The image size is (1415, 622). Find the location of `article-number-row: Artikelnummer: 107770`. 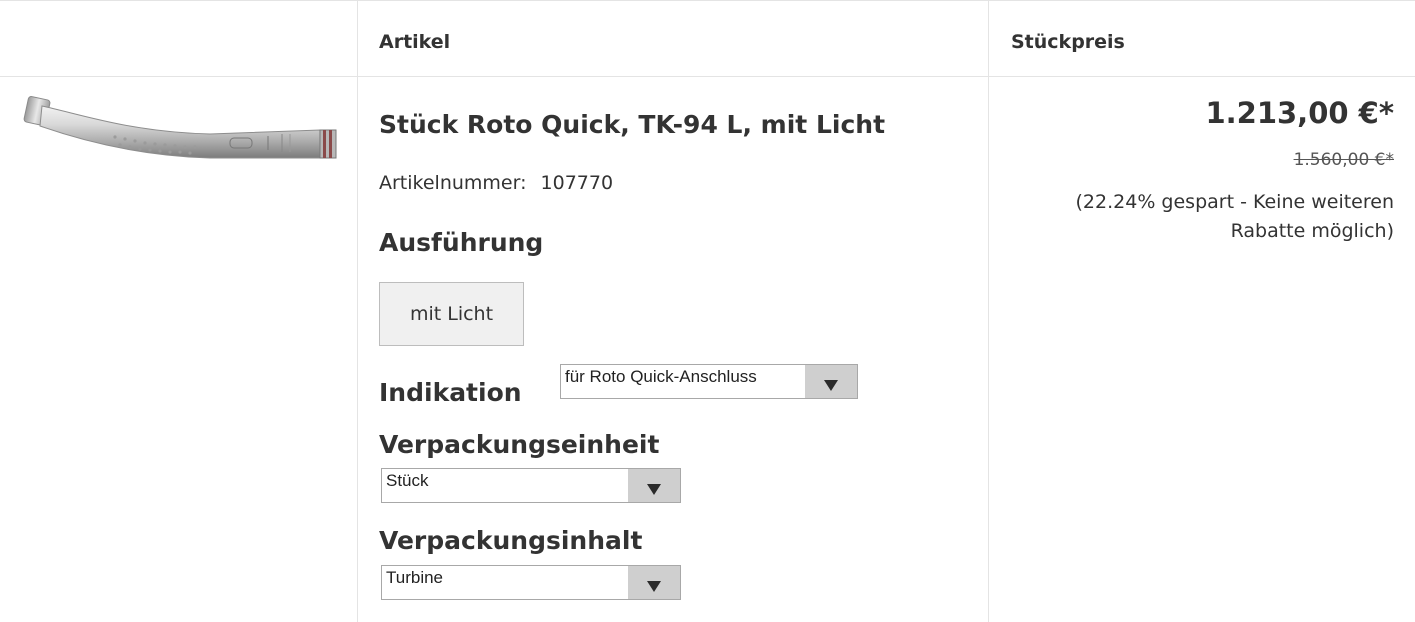

article-number-row: Artikelnummer: 107770 is located at coordinates (496, 183).